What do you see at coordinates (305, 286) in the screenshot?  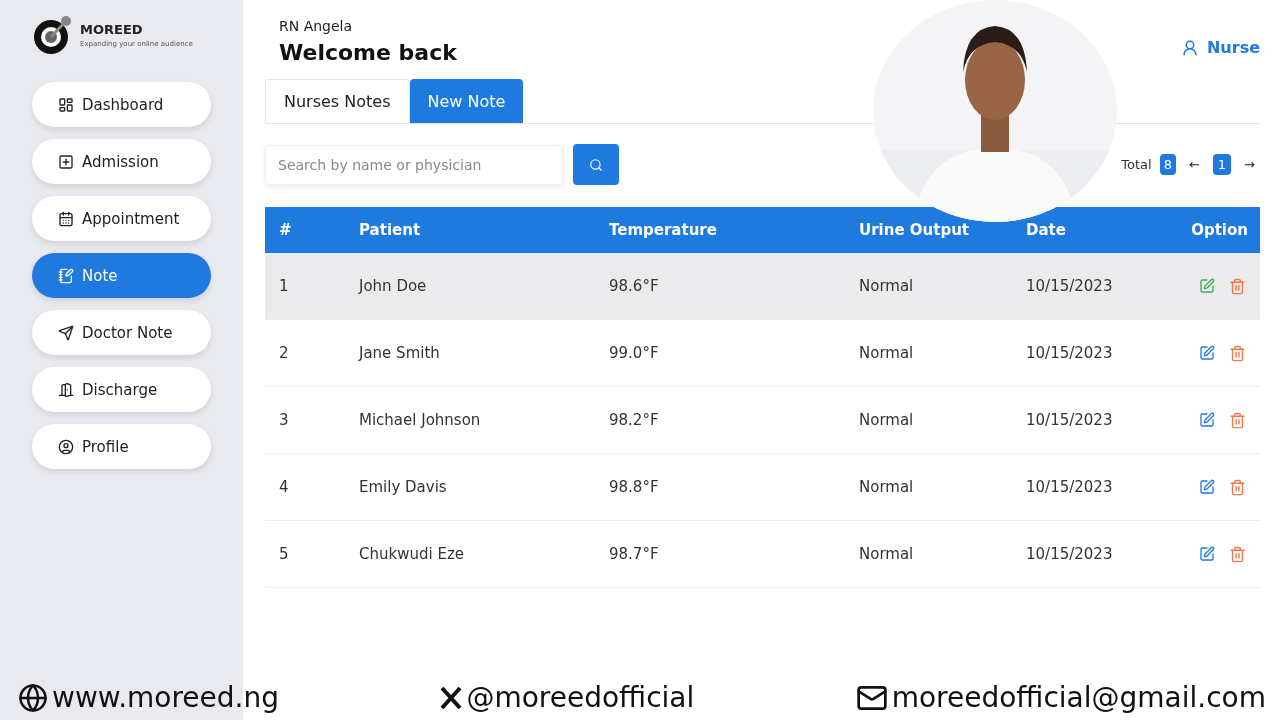 I see `table-cell: 1` at bounding box center [305, 286].